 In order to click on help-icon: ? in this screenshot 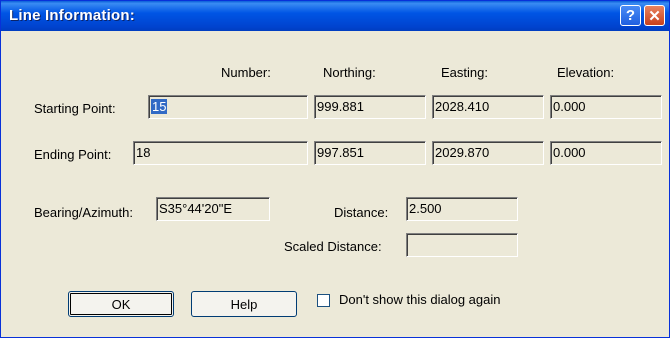, I will do `click(630, 15)`.